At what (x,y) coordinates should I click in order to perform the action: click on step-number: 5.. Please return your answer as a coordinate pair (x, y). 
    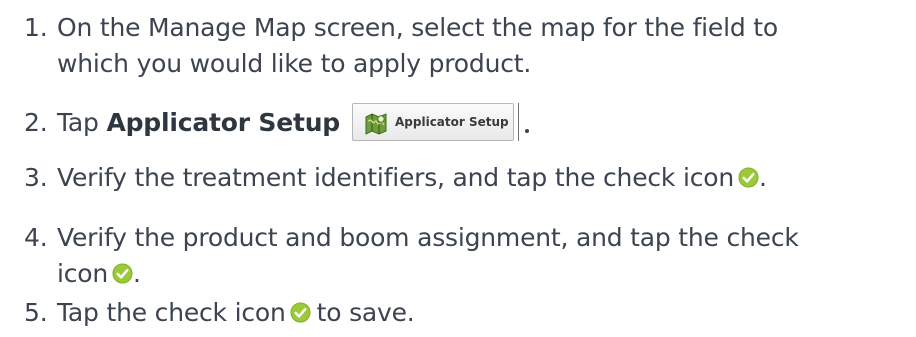
    Looking at the image, I should click on (36, 312).